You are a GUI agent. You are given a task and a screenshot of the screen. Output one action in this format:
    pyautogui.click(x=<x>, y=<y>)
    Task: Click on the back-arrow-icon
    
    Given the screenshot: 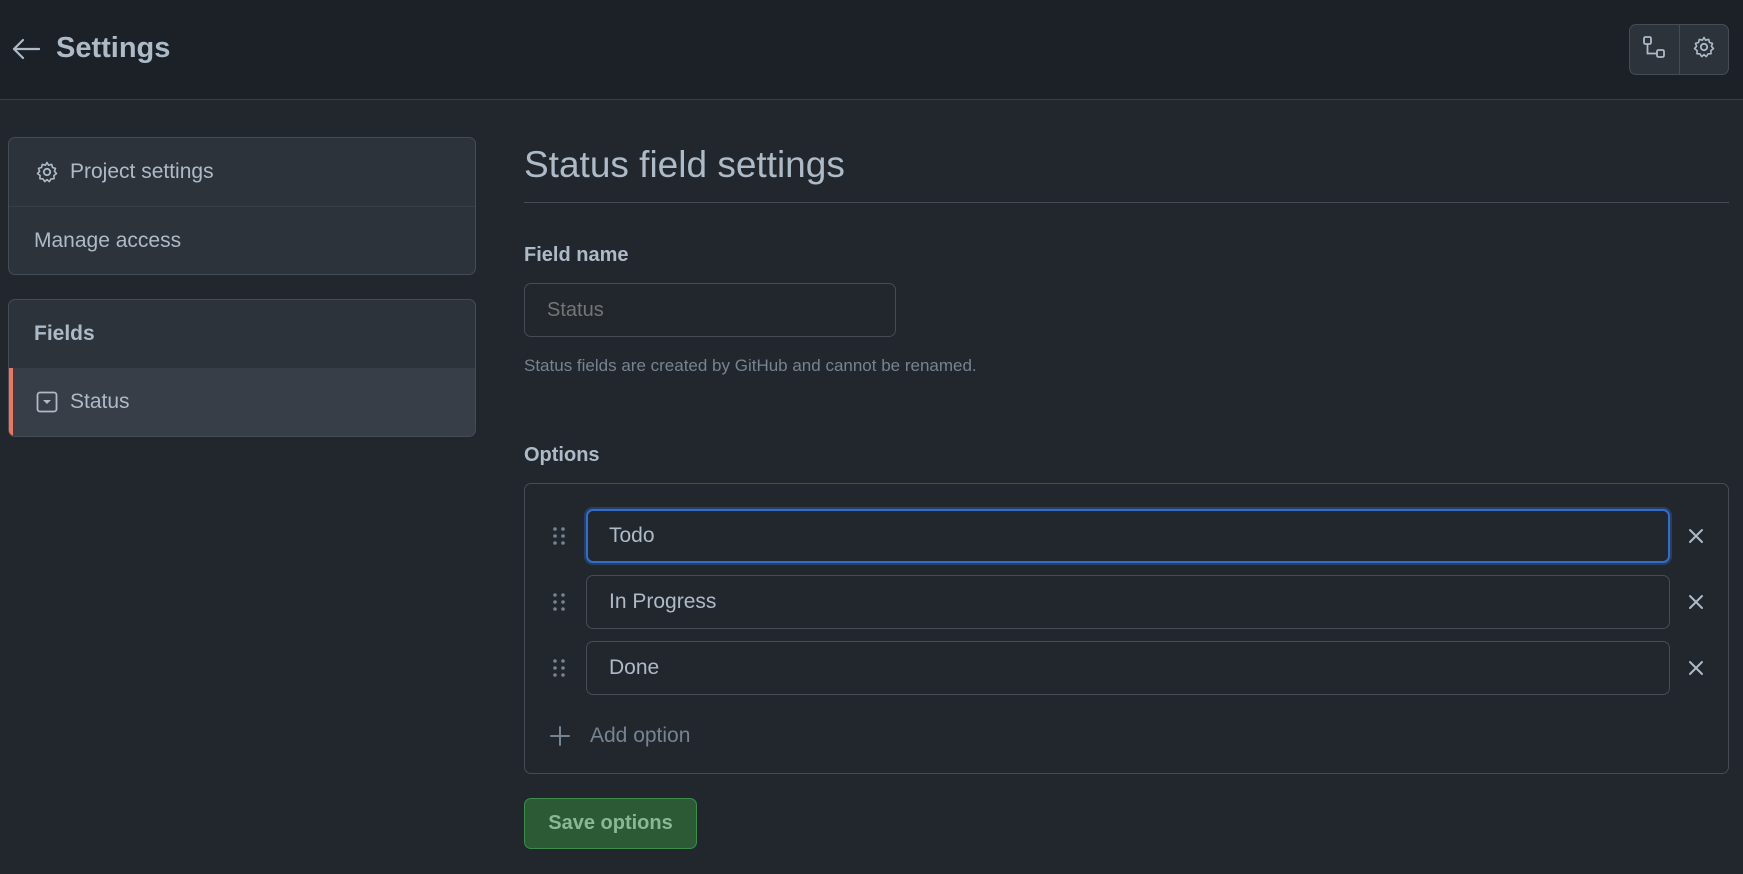 What is the action you would take?
    pyautogui.click(x=26, y=49)
    